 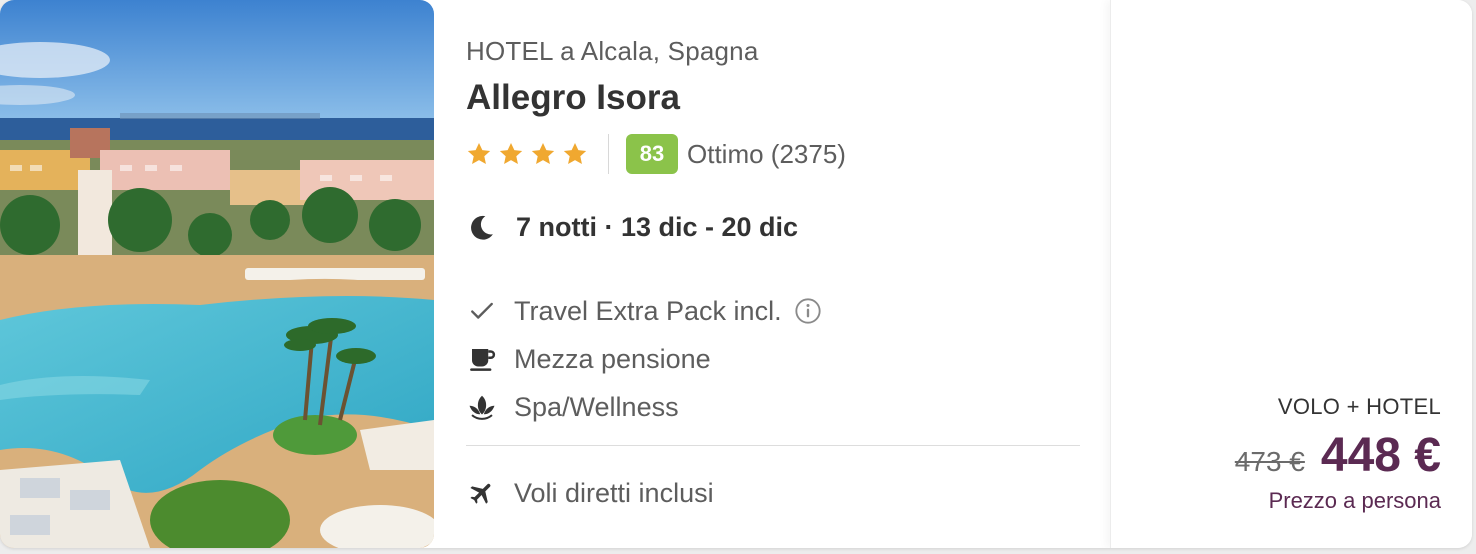 What do you see at coordinates (1381, 455) in the screenshot?
I see `current-price: 448 €` at bounding box center [1381, 455].